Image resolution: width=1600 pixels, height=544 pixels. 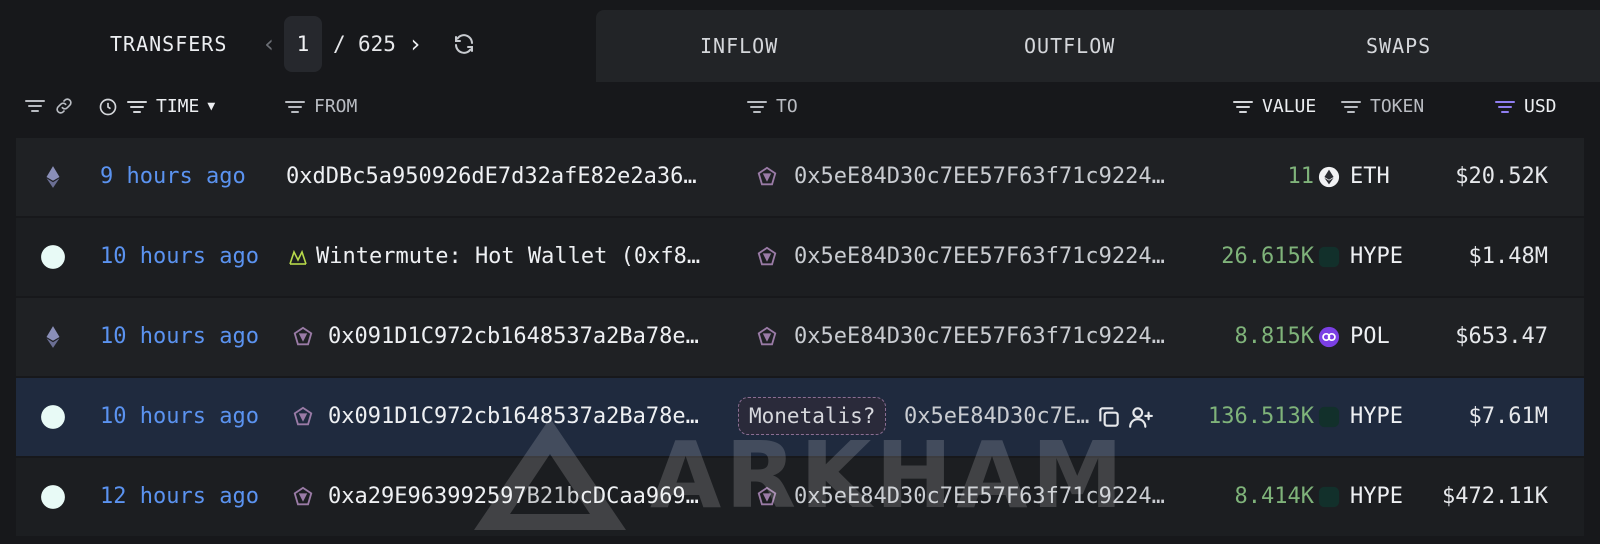 I want to click on time-link: 12 hours ago, so click(x=179, y=496).